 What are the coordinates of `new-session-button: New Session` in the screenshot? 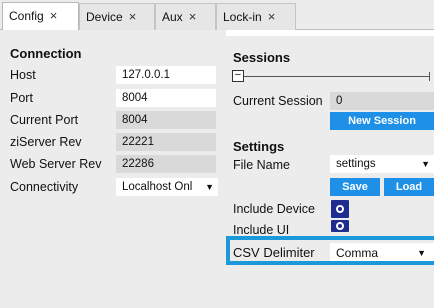 It's located at (382, 121).